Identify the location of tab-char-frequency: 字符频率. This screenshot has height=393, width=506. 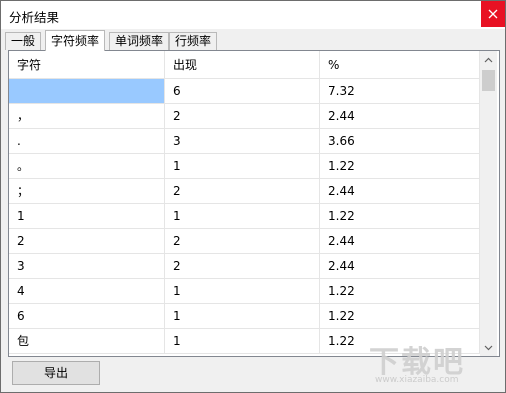
(75, 40).